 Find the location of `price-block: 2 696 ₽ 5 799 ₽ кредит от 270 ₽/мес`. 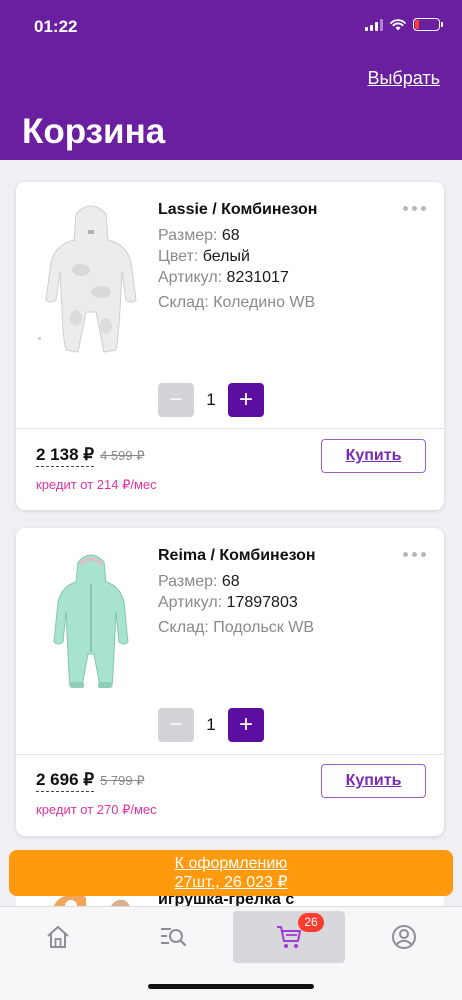

price-block: 2 696 ₽ 5 799 ₽ кредит от 270 ₽/мес is located at coordinates (96, 794).